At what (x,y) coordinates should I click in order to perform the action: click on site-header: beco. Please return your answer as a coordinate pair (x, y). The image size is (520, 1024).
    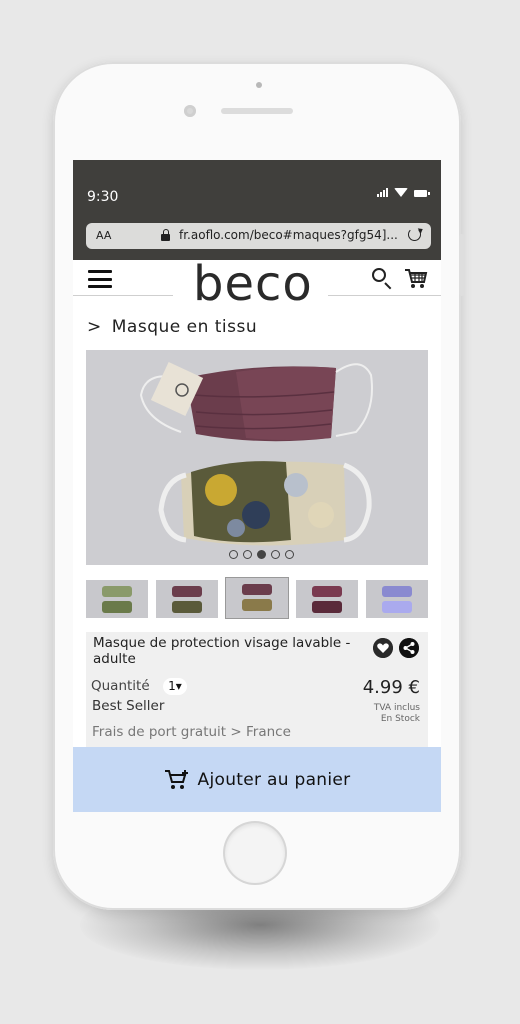
    Looking at the image, I should click on (257, 285).